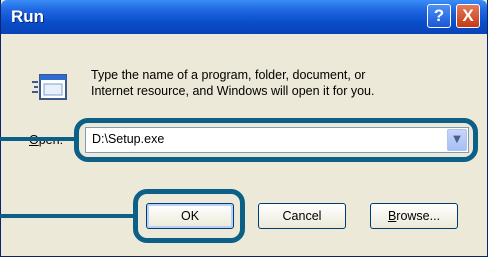 The width and height of the screenshot is (488, 258). I want to click on help-icon: ?, so click(439, 15).